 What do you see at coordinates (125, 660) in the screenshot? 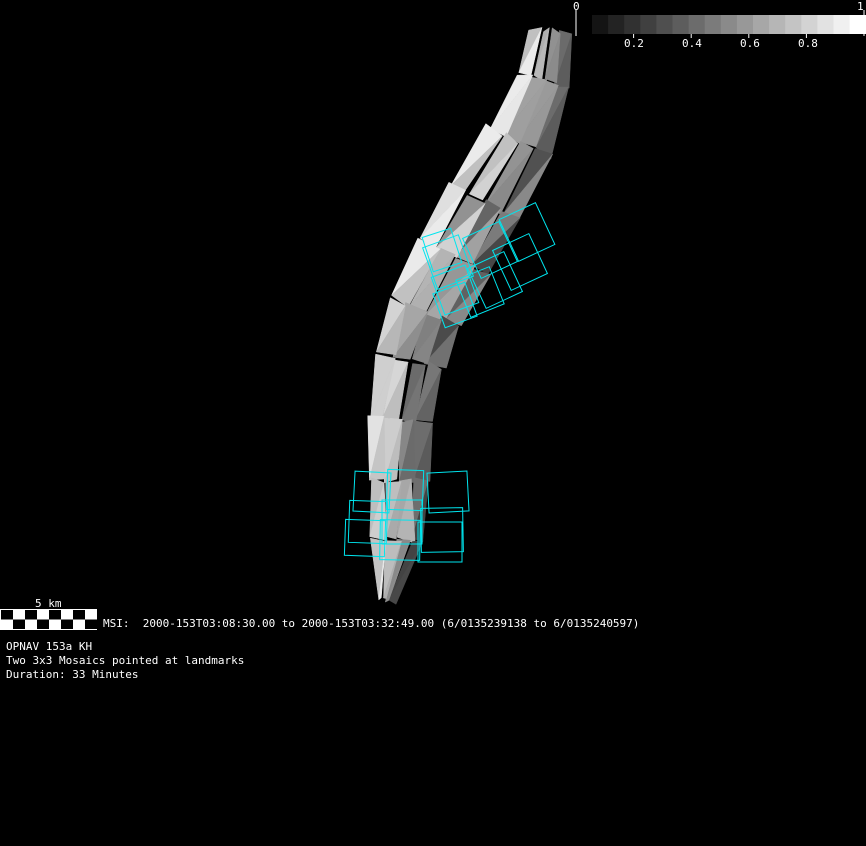
I see `info-description: Two 3x3 Mosaics pointed at landmarks` at bounding box center [125, 660].